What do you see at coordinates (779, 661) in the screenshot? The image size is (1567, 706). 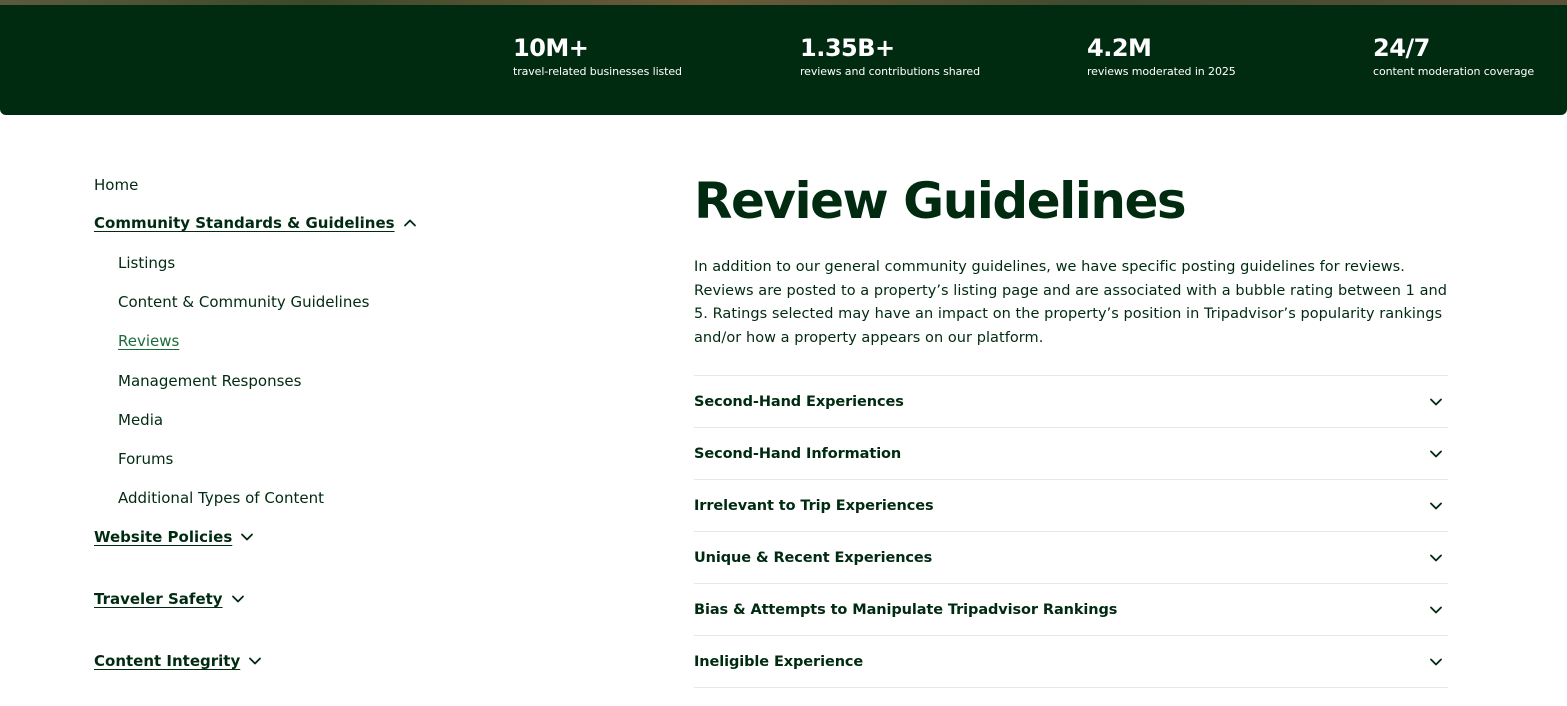 I see `accordion-item-label: Ineligible Experience` at bounding box center [779, 661].